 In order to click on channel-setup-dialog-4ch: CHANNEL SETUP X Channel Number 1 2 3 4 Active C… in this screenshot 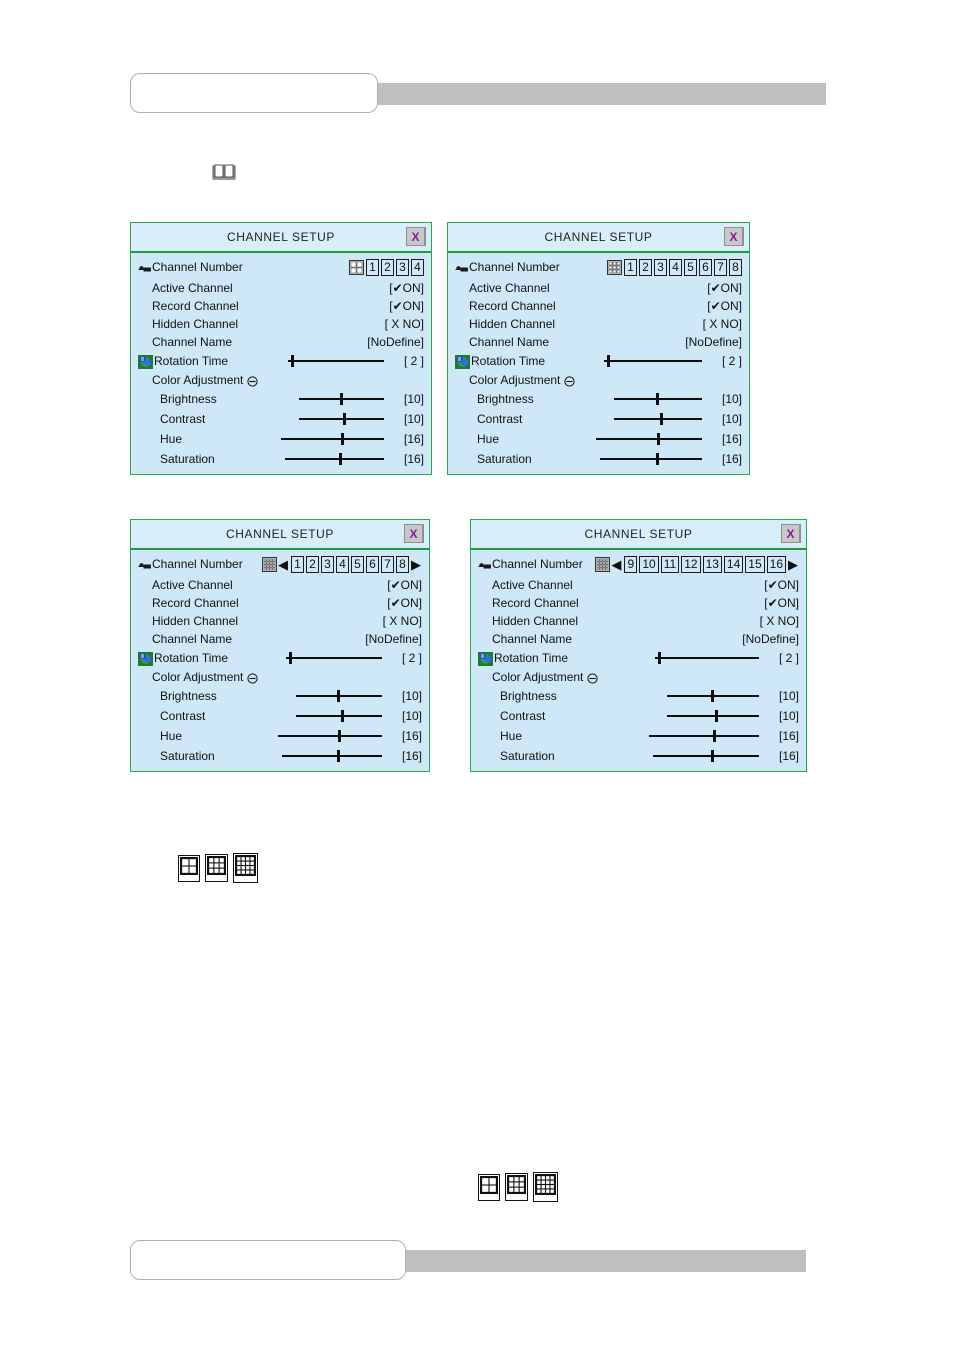, I will do `click(281, 348)`.